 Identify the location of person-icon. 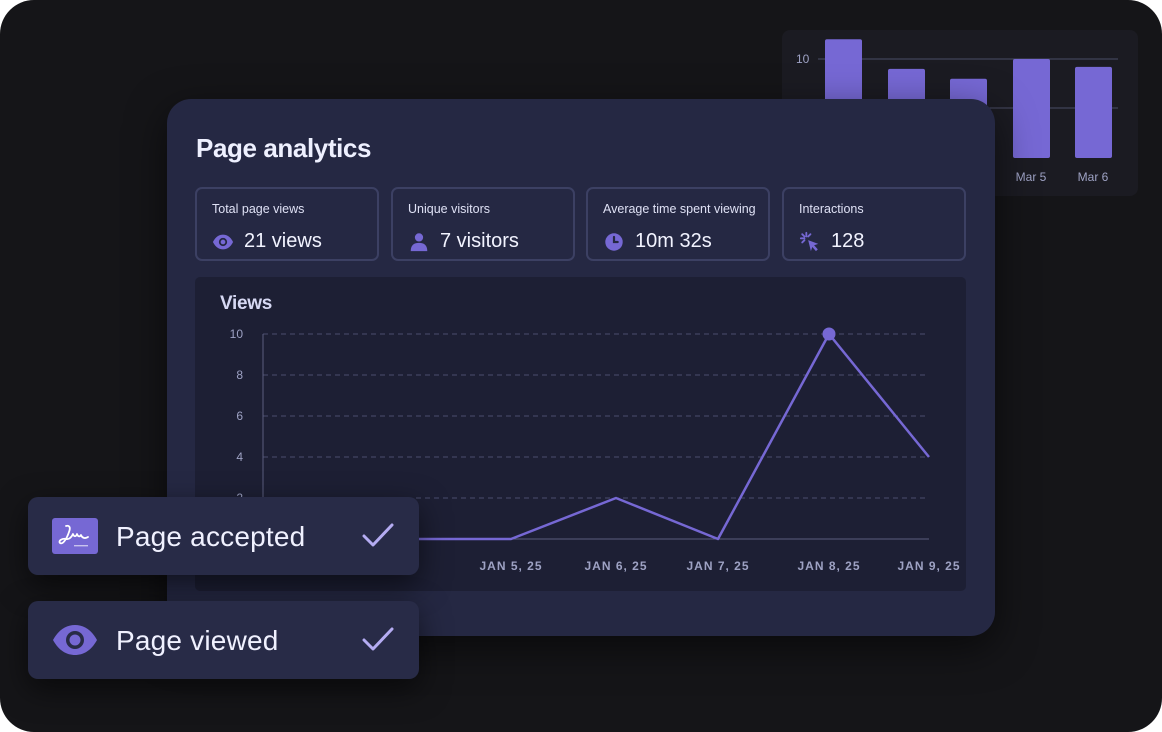
(419, 242).